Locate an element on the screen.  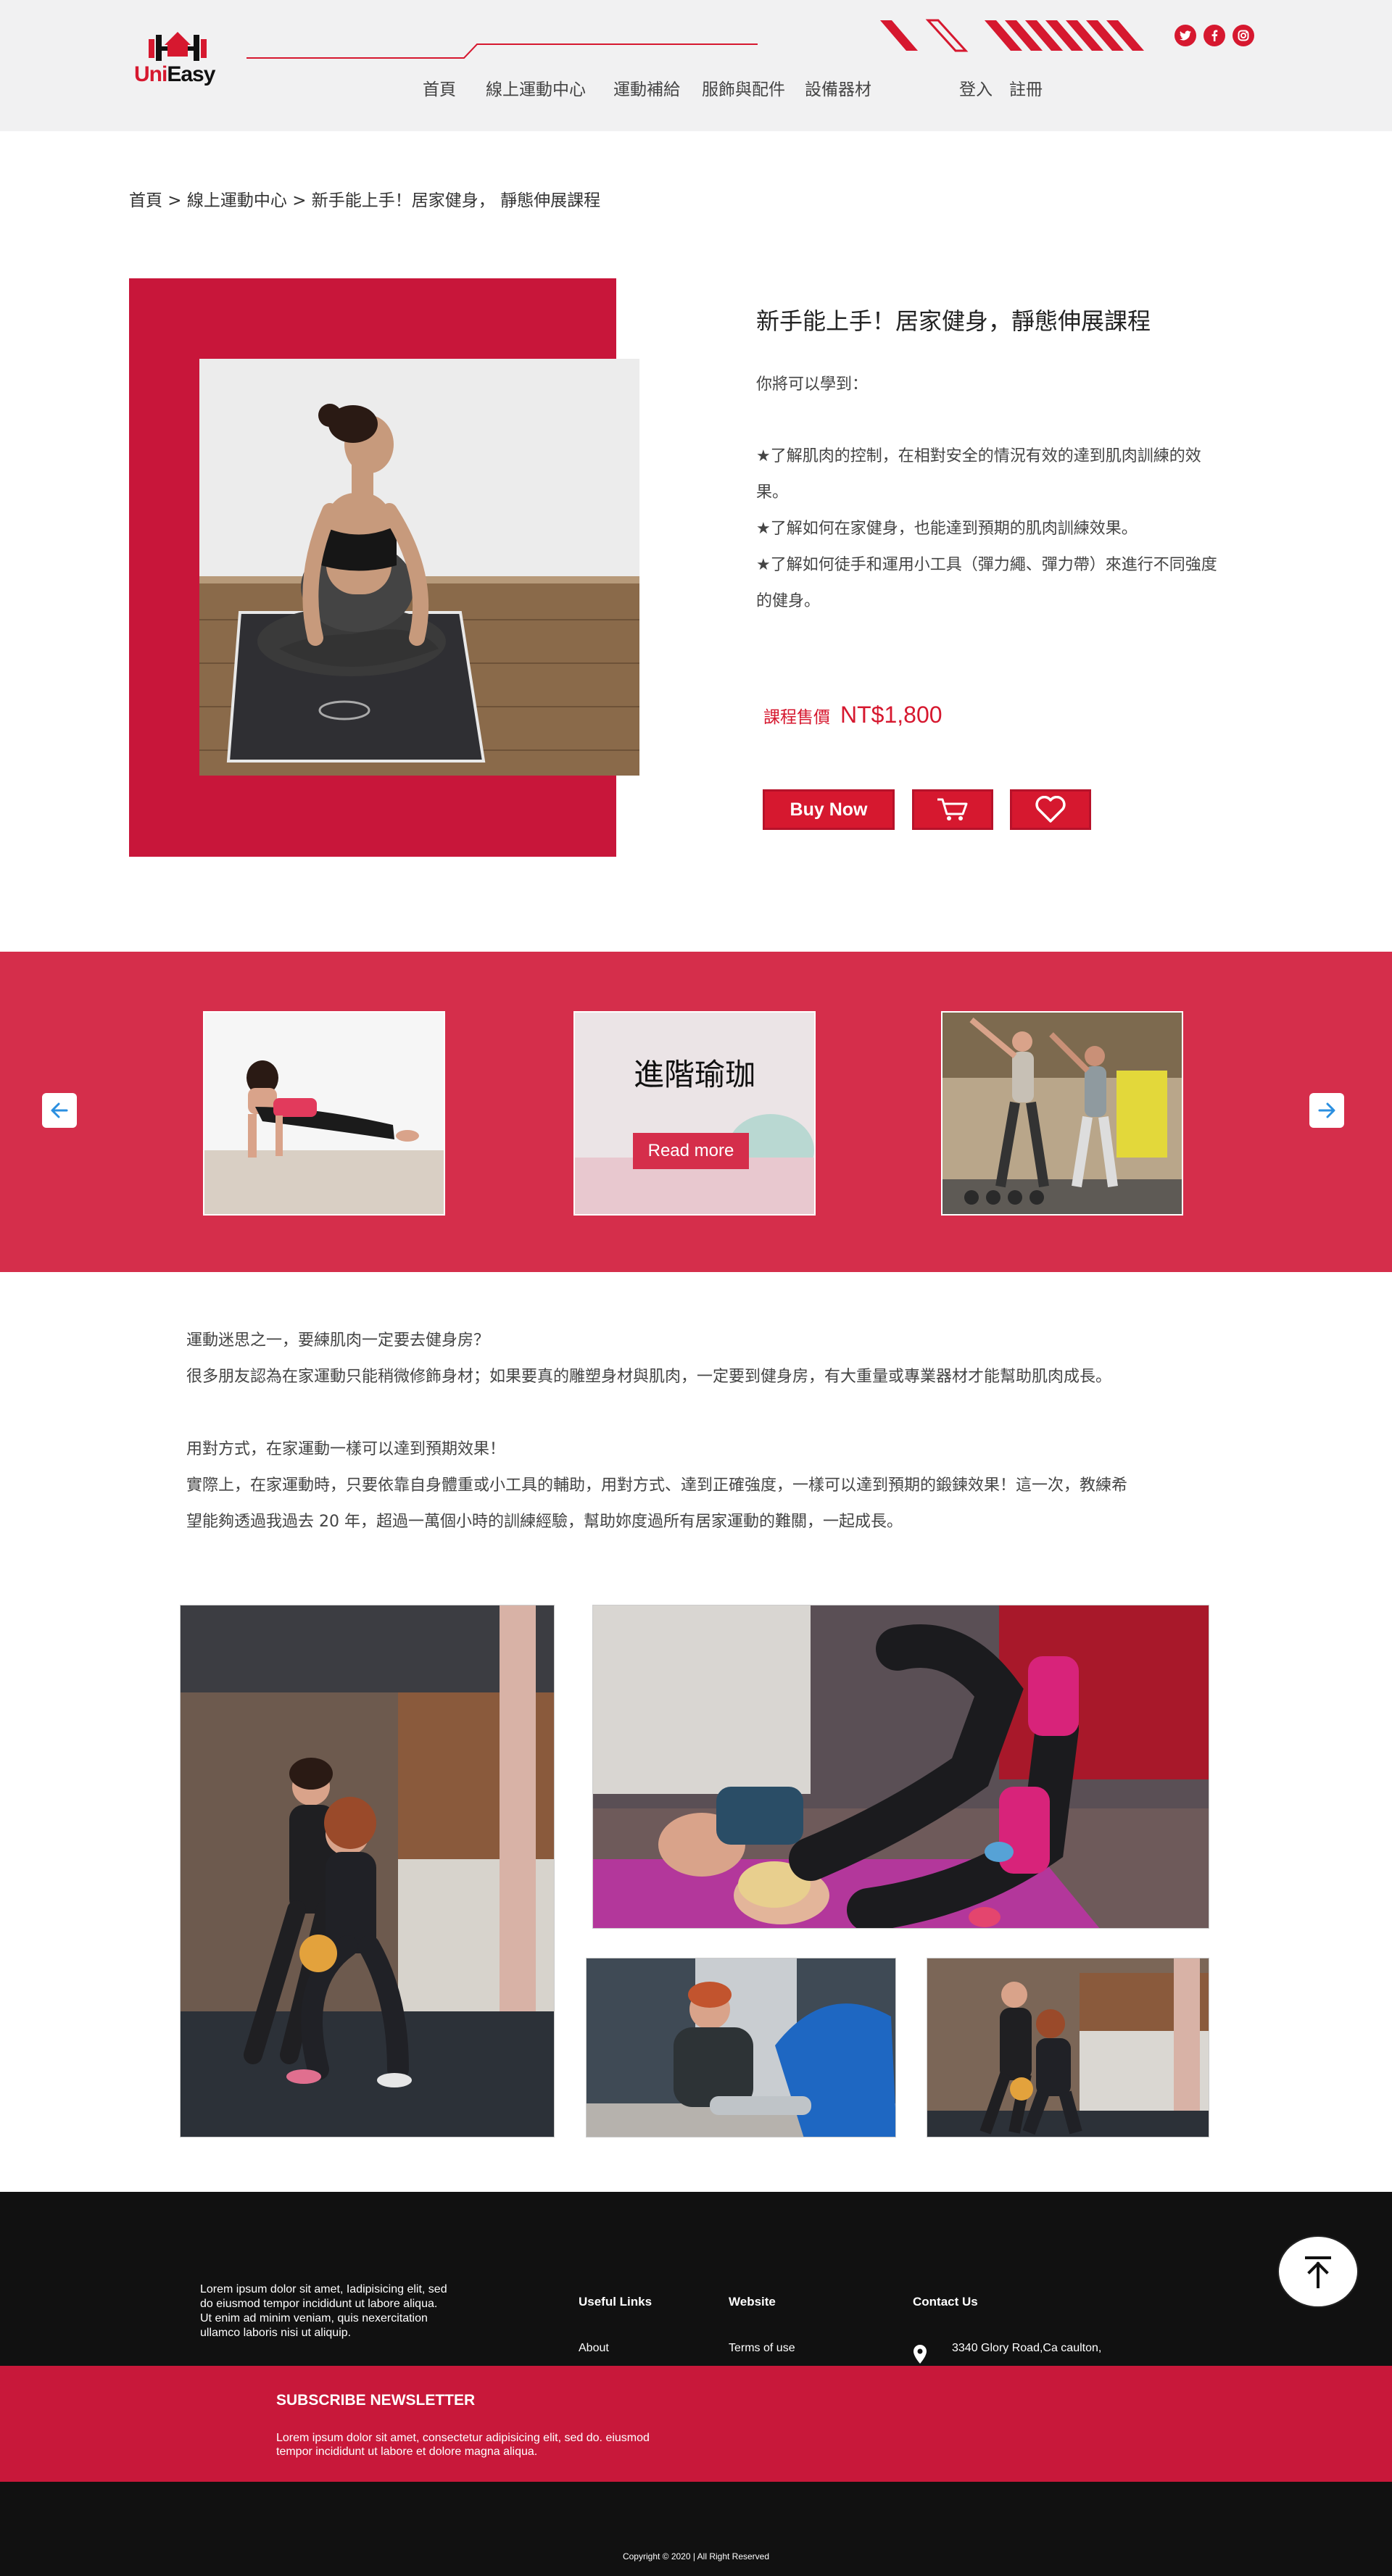
arrow-right-icon is located at coordinates (1326, 1110).